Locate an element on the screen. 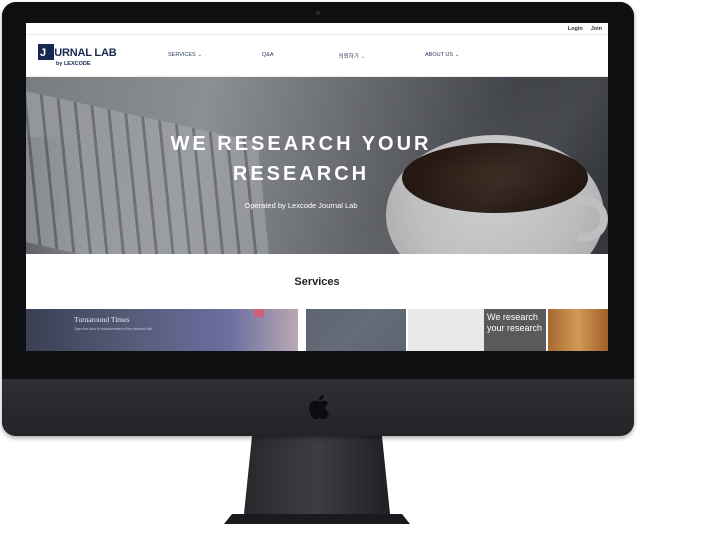  camera-icon is located at coordinates (318, 13).